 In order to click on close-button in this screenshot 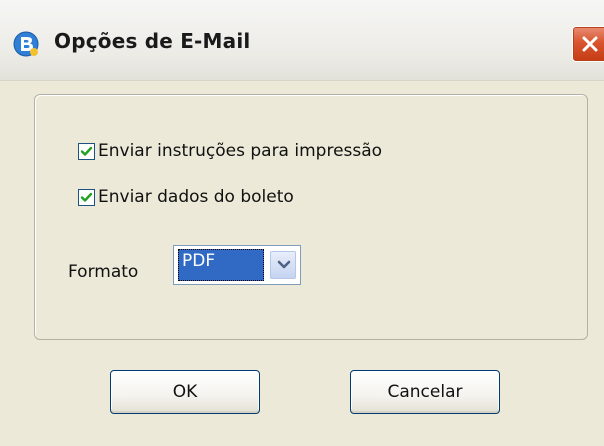, I will do `click(588, 44)`.